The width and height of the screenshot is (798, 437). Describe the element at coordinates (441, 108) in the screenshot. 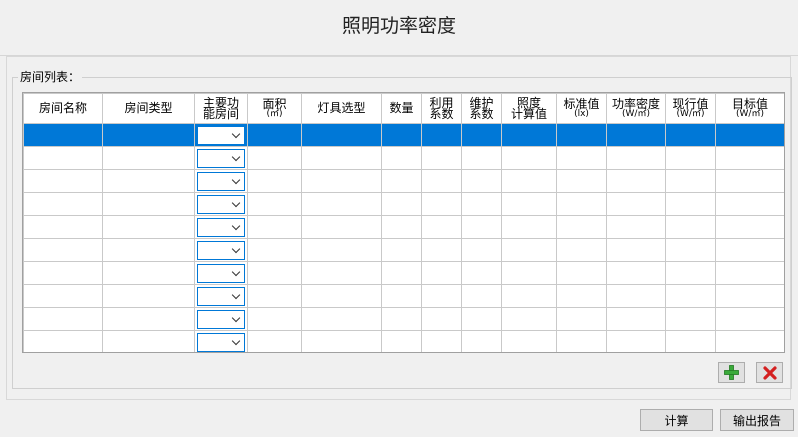

I see `column-header-6: 利用 系数` at that location.